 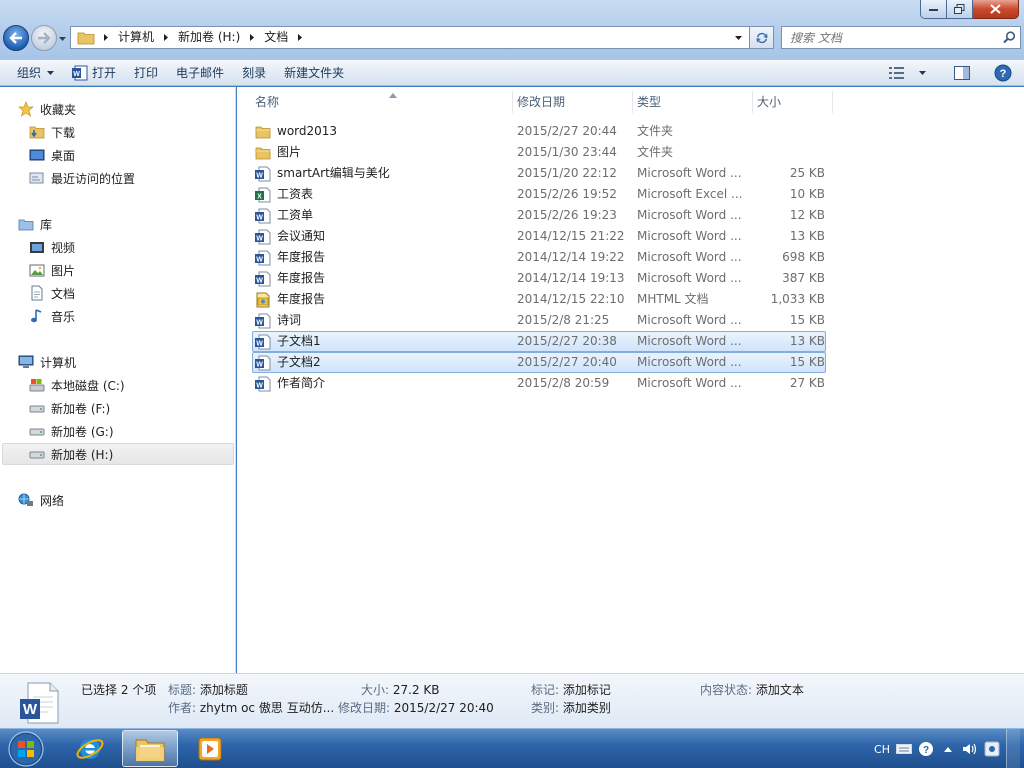 I want to click on nav-drive-f: 新加卷 (F:), so click(x=69, y=408).